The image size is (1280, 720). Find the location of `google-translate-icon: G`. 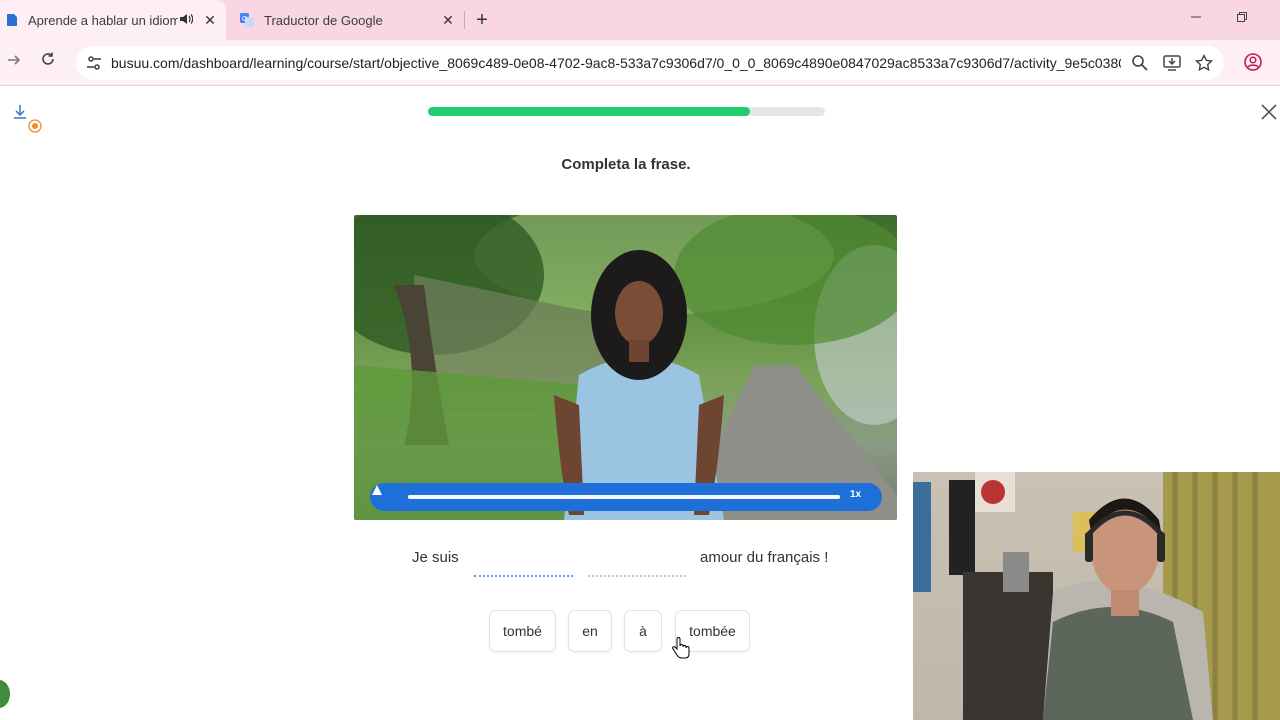

google-translate-icon: G is located at coordinates (247, 20).